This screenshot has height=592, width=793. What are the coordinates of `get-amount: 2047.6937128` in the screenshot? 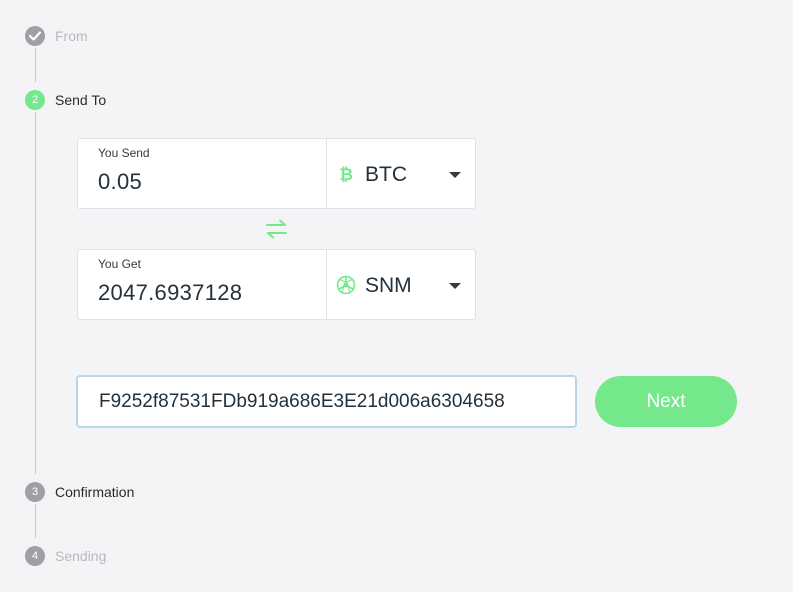 It's located at (170, 293).